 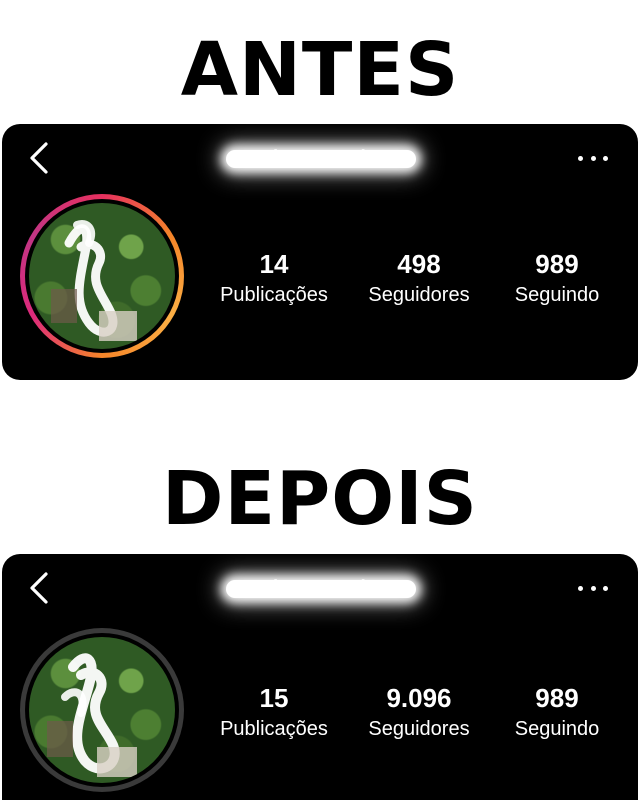 I want to click on stat-followers-value: 9.096, so click(x=419, y=698).